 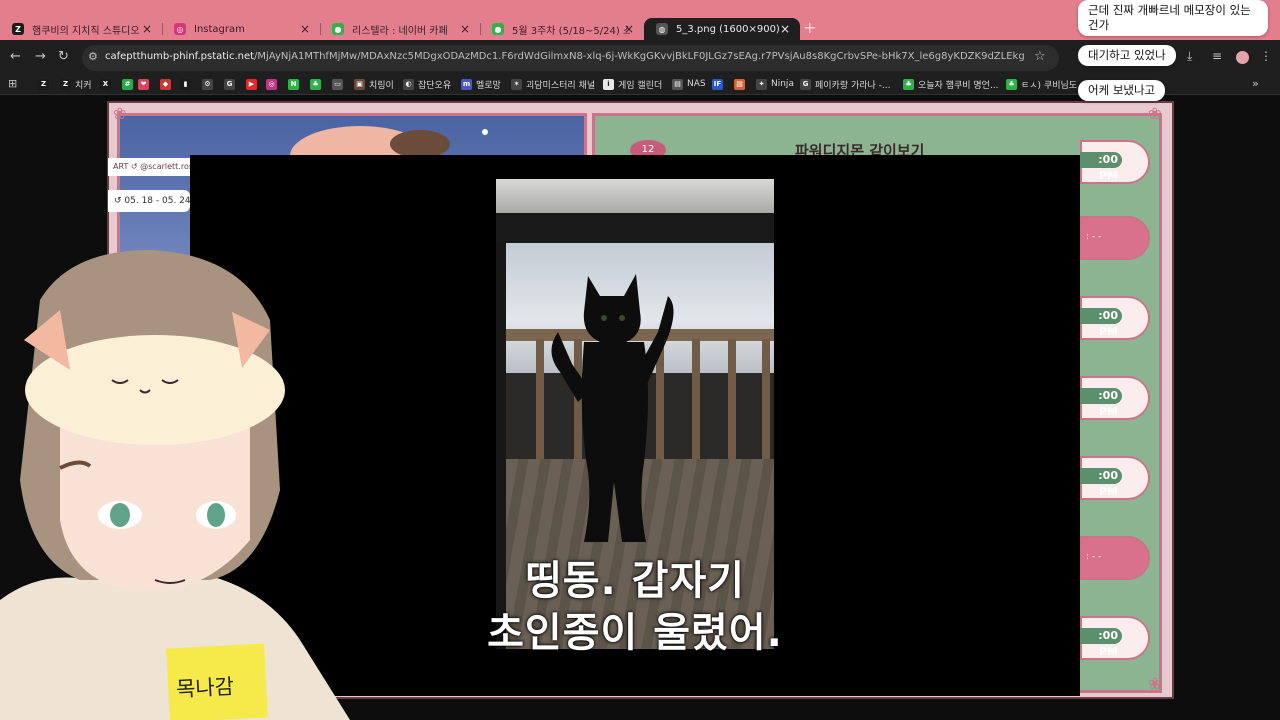 I want to click on bookmark-label: Ninja, so click(x=782, y=84).